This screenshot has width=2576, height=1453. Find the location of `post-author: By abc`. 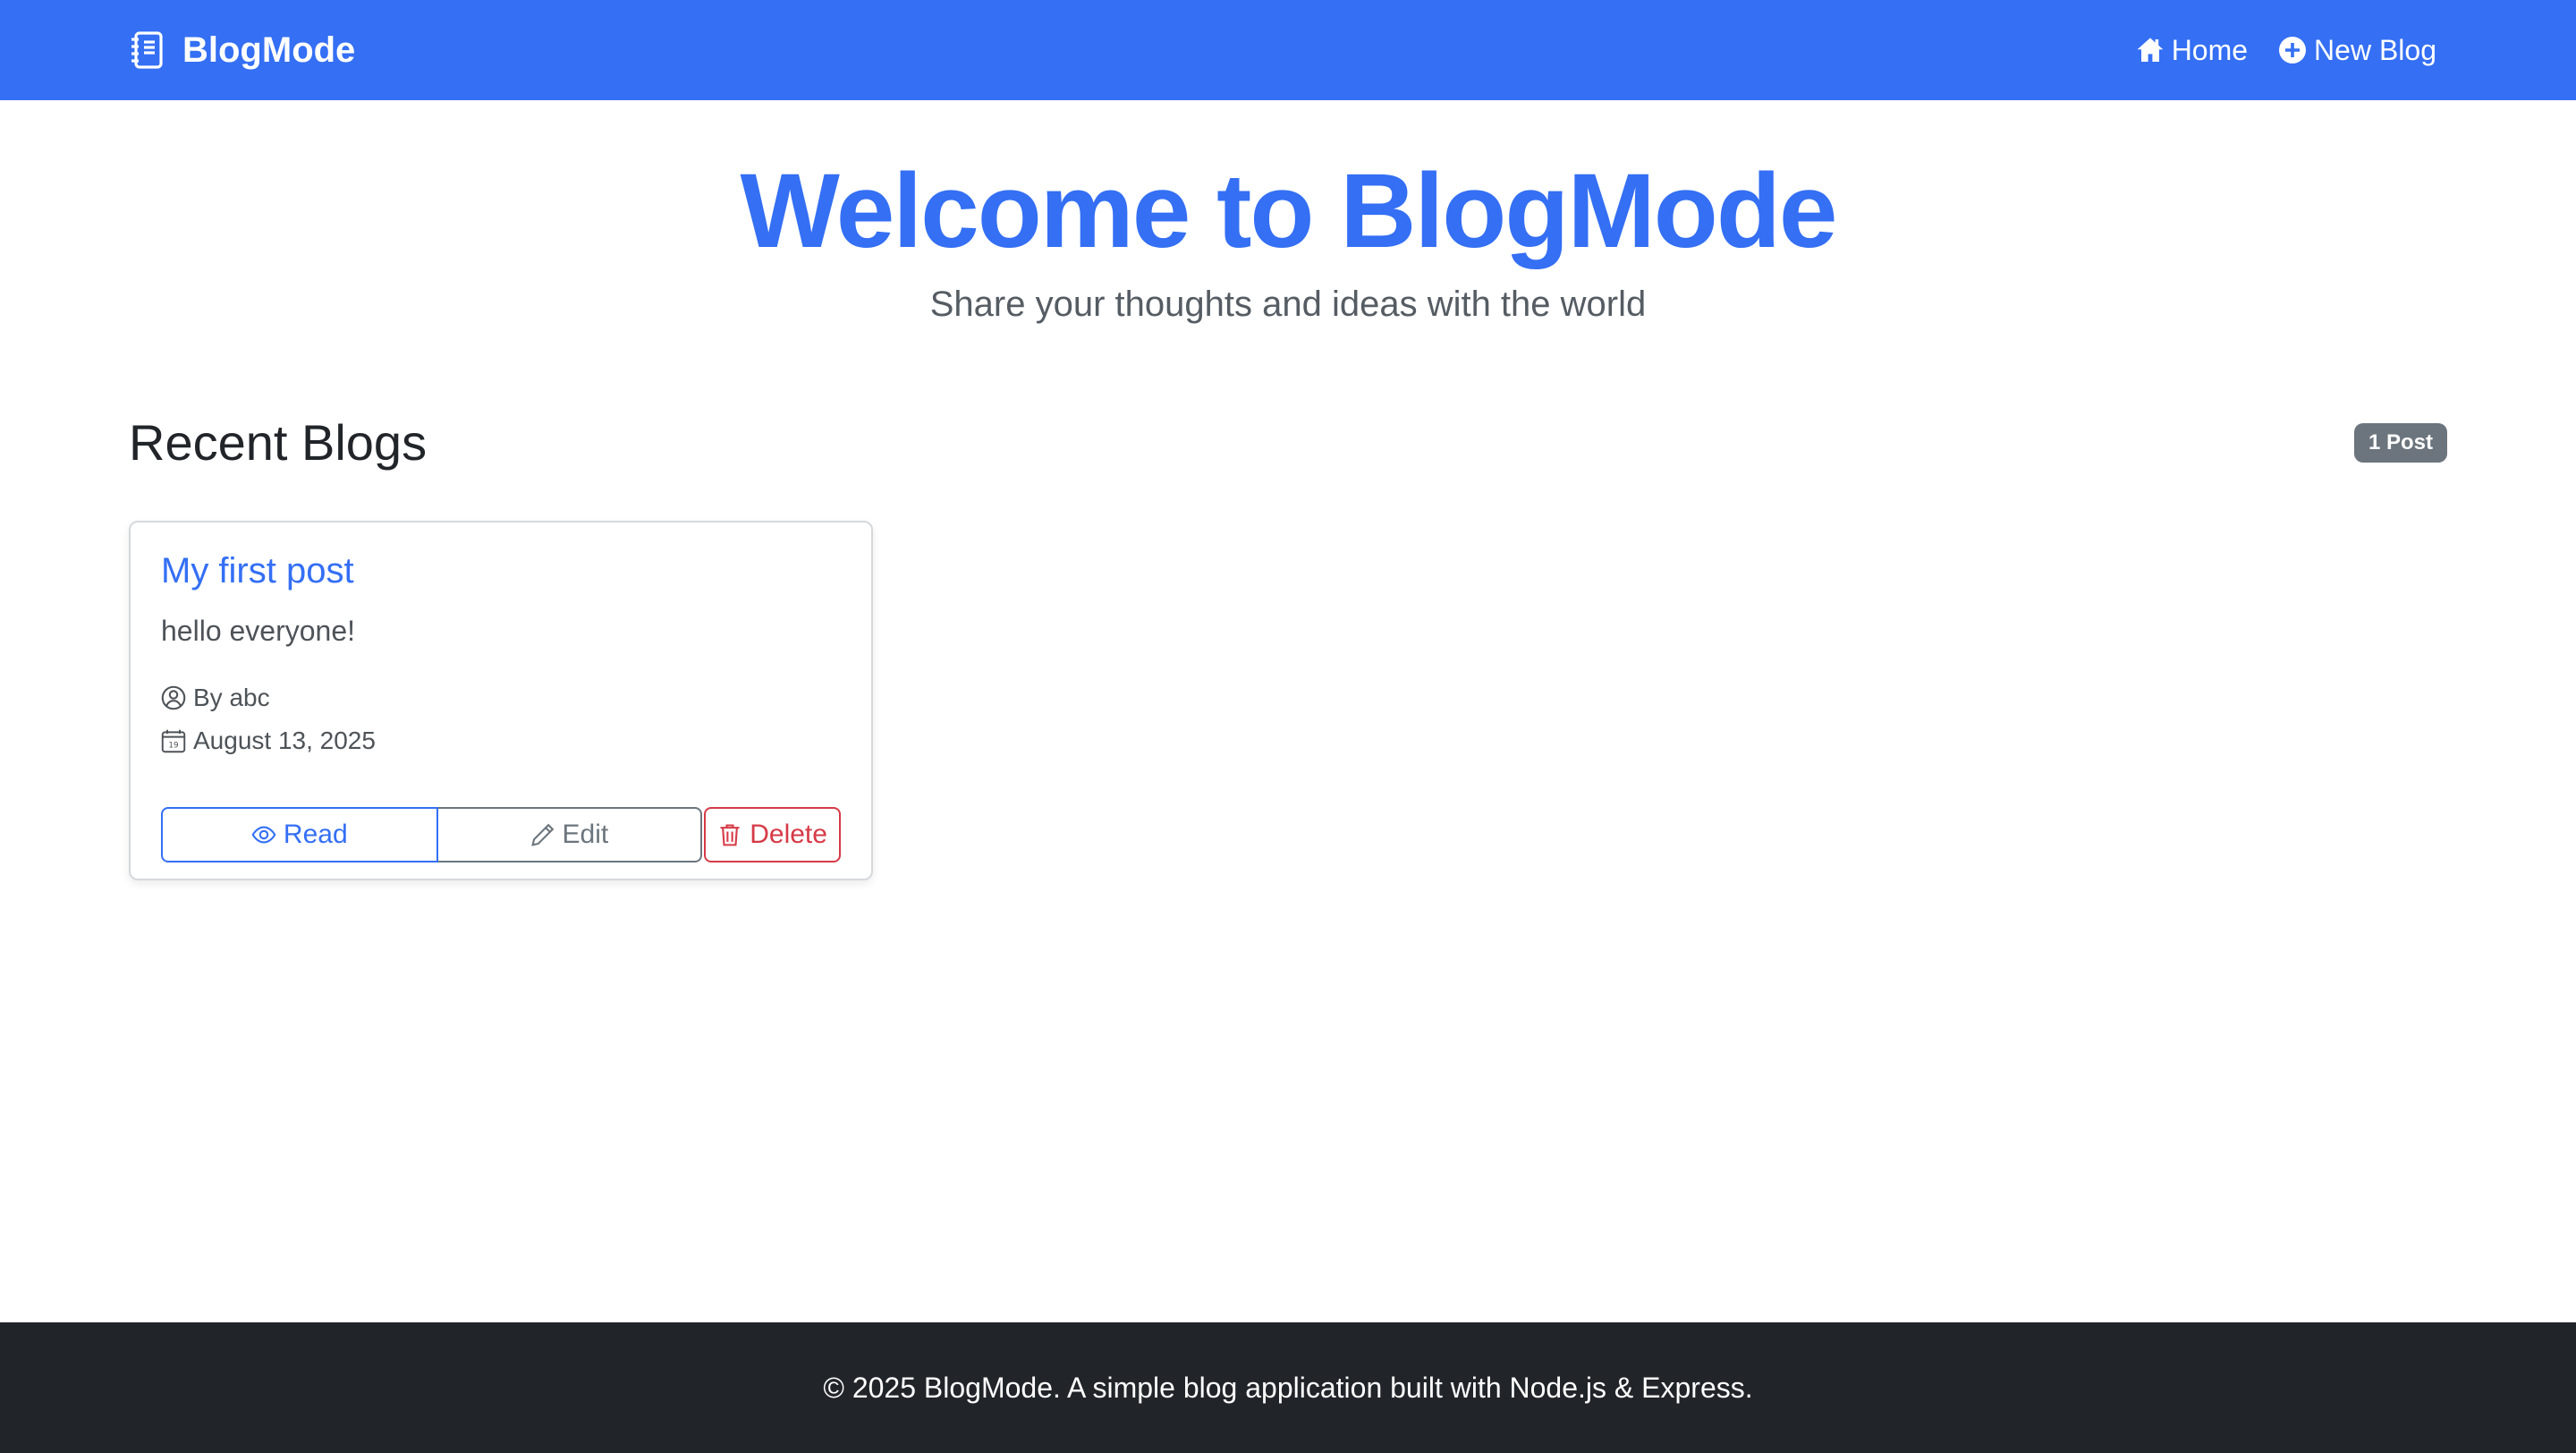

post-author: By abc is located at coordinates (501, 698).